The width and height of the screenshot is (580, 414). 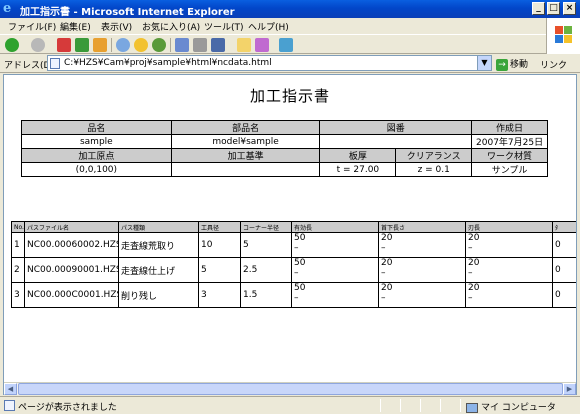 What do you see at coordinates (266, 295) in the screenshot?
I see `cell-corner-radius: 1.5` at bounding box center [266, 295].